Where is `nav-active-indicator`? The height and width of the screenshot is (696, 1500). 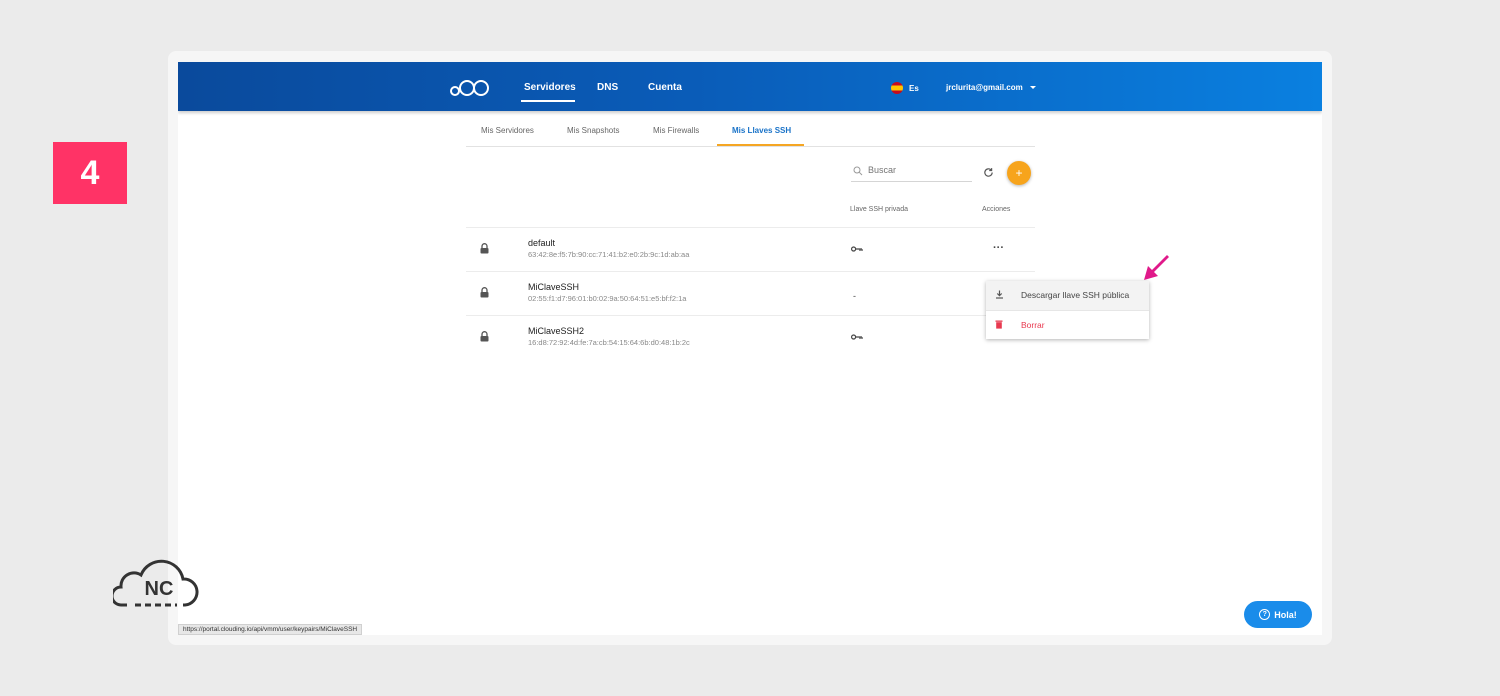 nav-active-indicator is located at coordinates (548, 101).